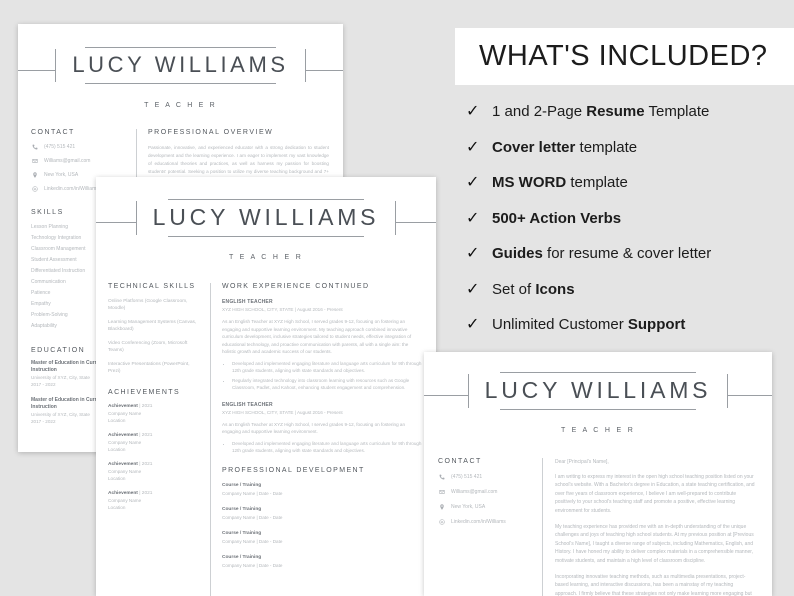 The image size is (794, 596). I want to click on promo-check-item: ✓ 1 and 2-Page Resume Template, so click(630, 112).